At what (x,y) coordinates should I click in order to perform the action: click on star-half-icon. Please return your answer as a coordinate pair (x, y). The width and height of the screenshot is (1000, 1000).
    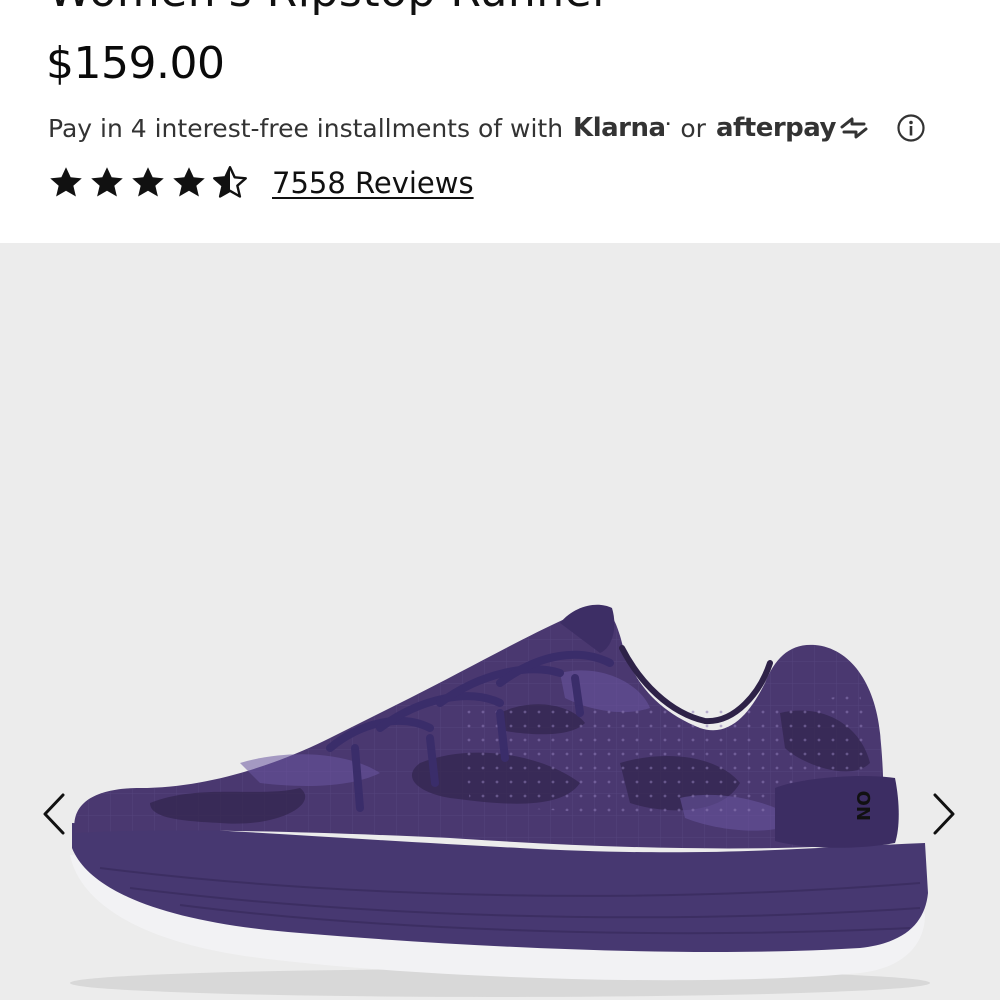
    Looking at the image, I should click on (230, 182).